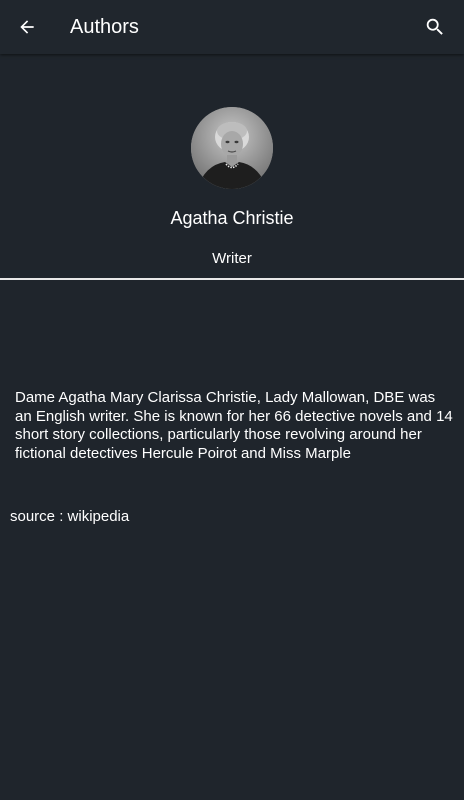 The image size is (464, 800). Describe the element at coordinates (232, 218) in the screenshot. I see `author-name: Agatha Christie` at that location.